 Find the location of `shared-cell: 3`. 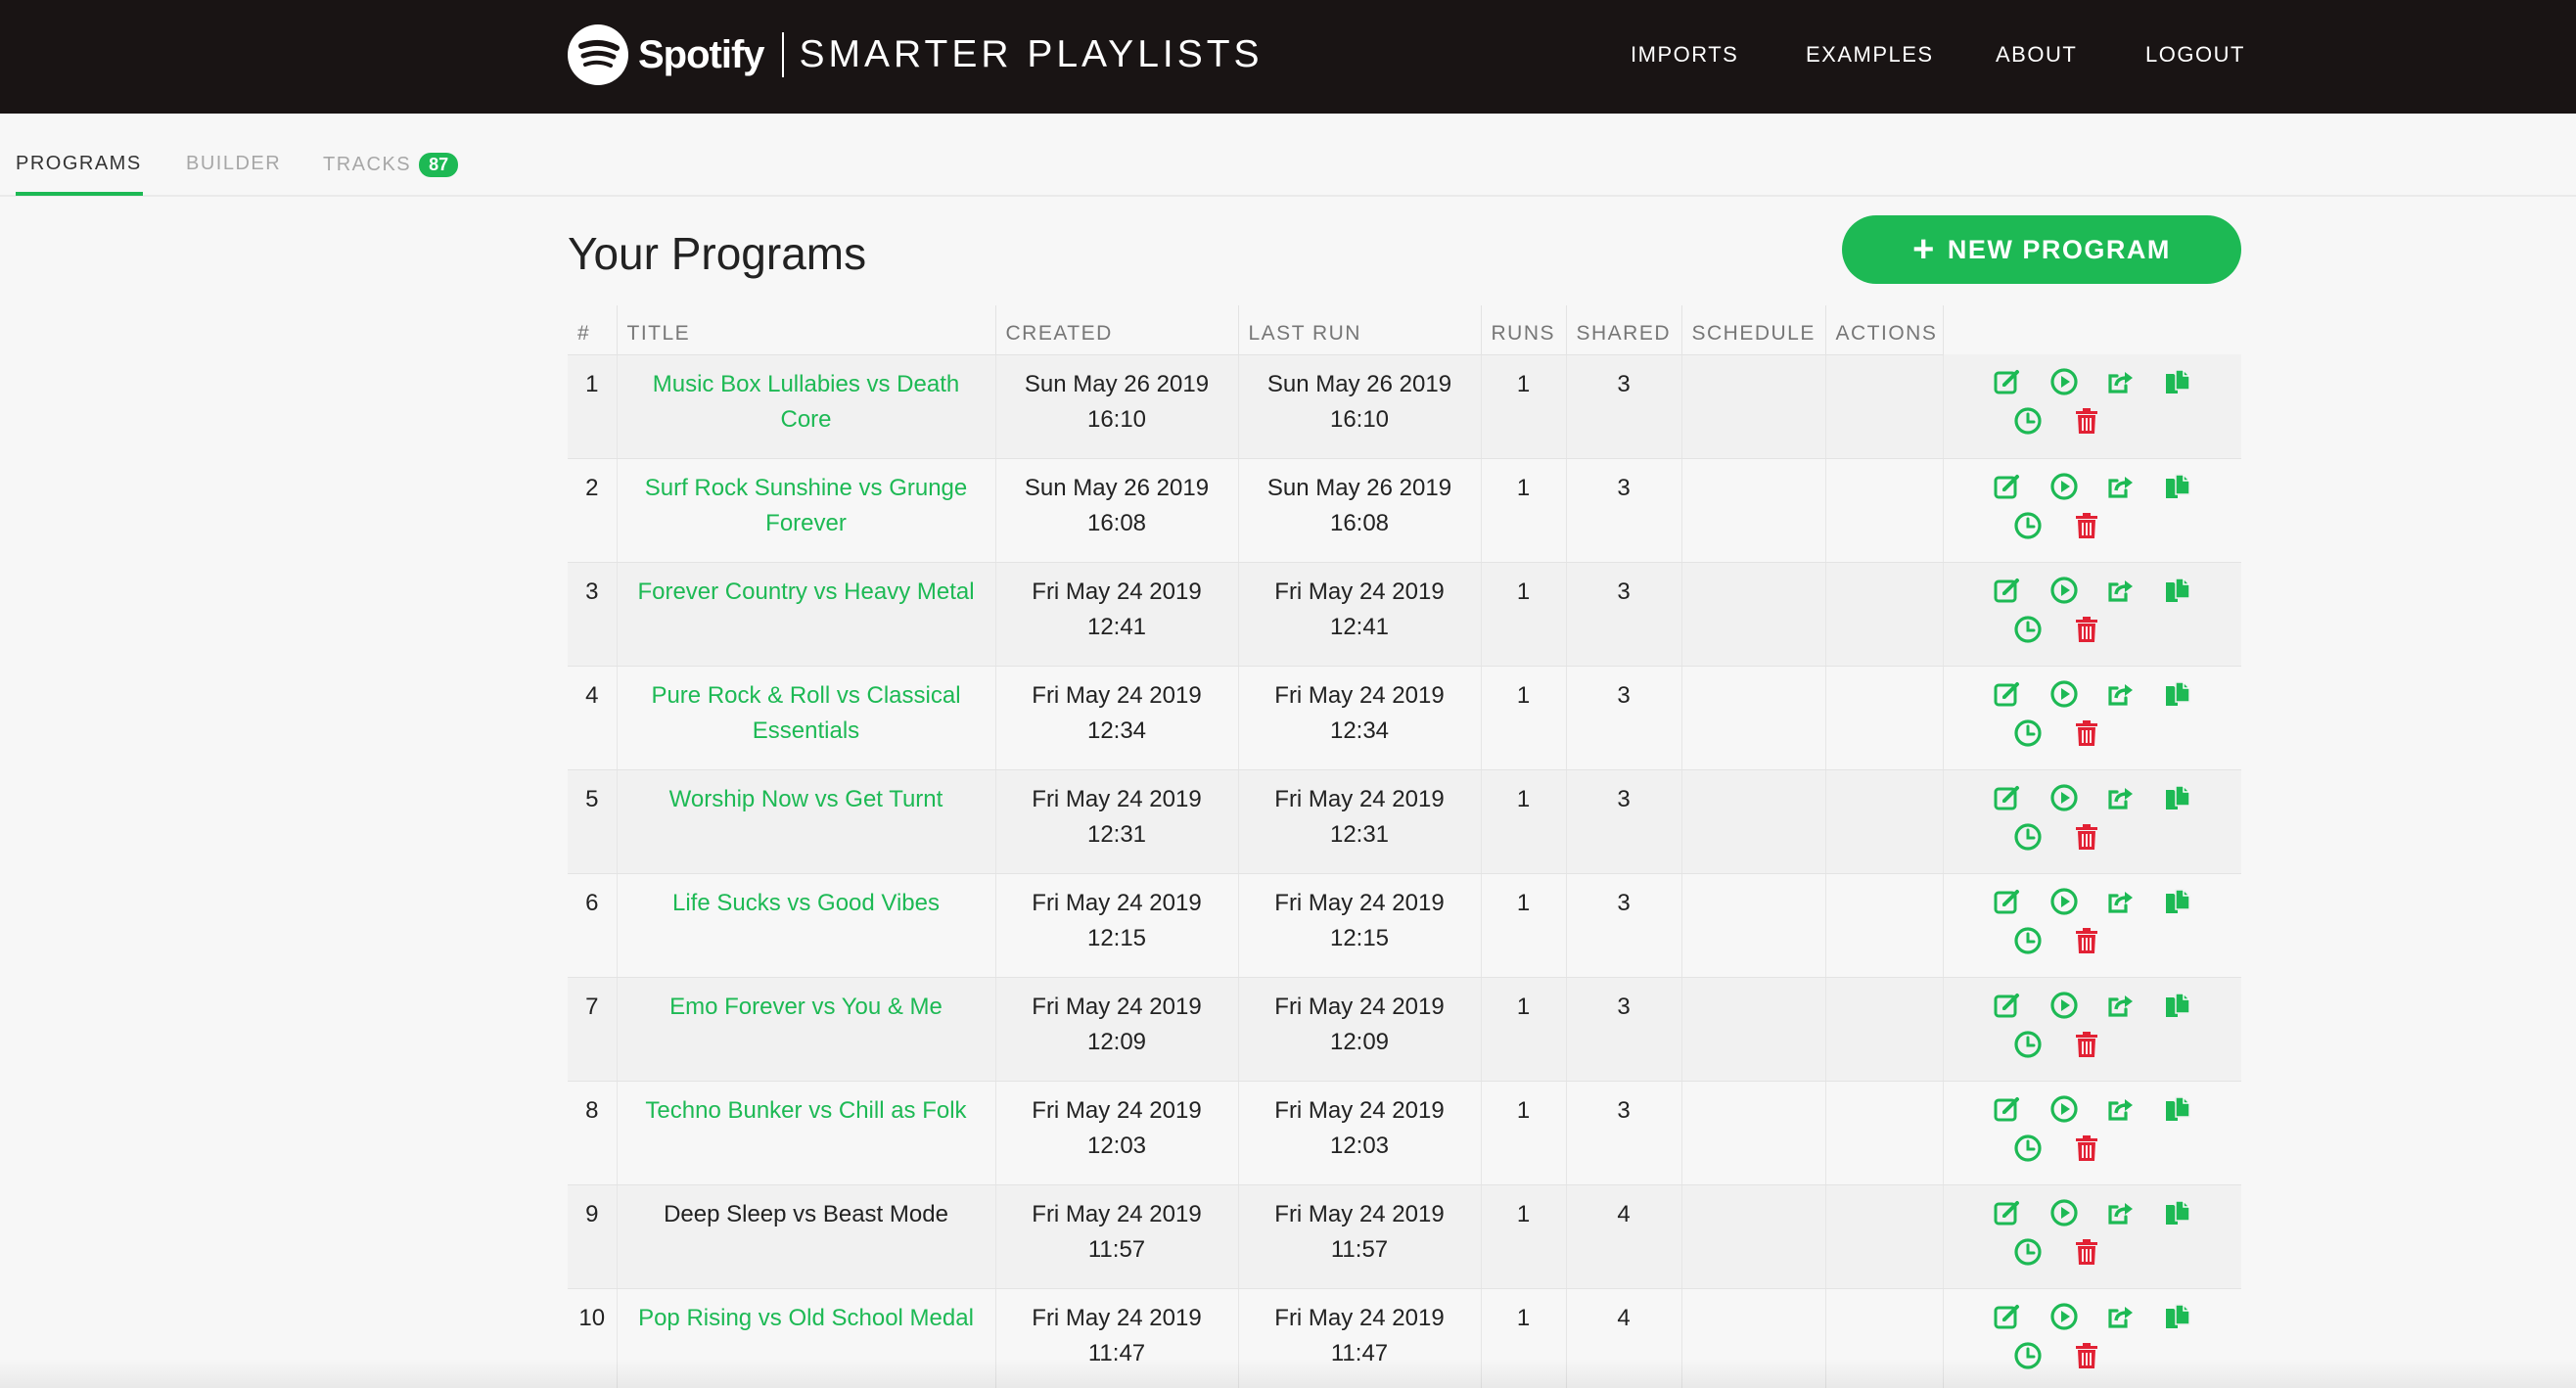

shared-cell: 3 is located at coordinates (1624, 406).